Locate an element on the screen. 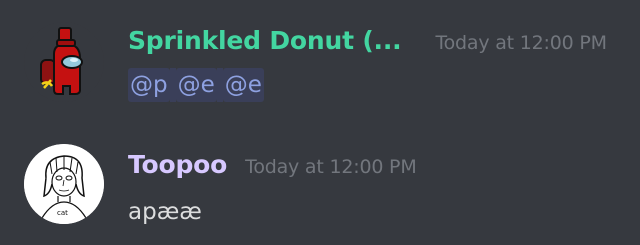  message-header: Toopoo Today at 12:00 PM is located at coordinates (272, 164).